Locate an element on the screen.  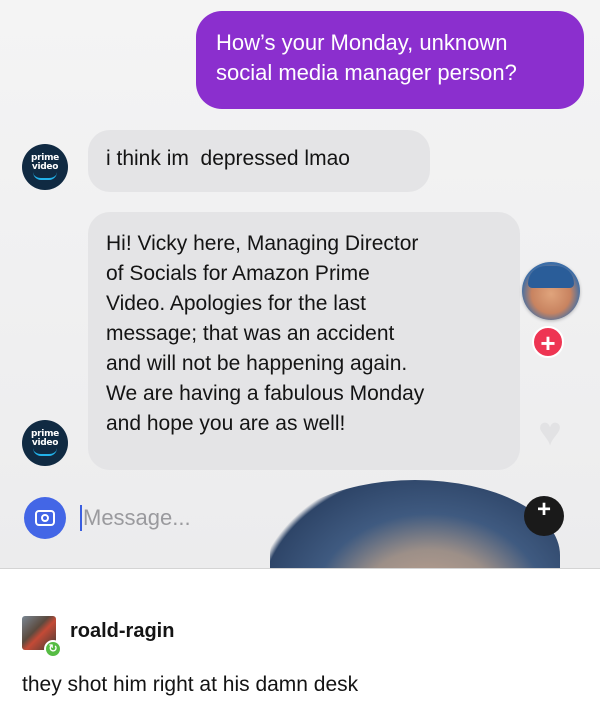
incoming-message-line: of Socials for Amazon Prime is located at coordinates (238, 273).